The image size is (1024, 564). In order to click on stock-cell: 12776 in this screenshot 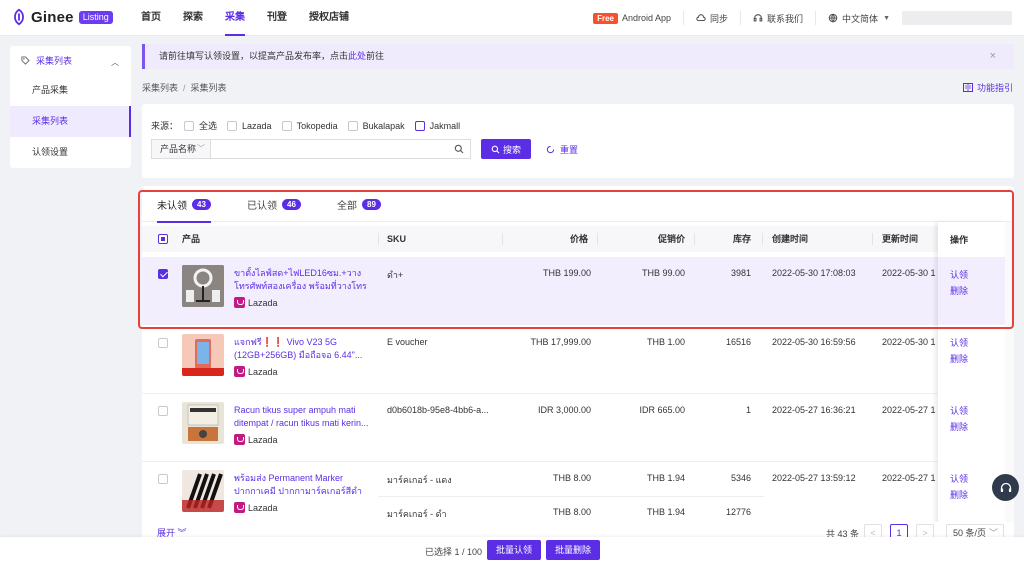, I will do `click(738, 512)`.